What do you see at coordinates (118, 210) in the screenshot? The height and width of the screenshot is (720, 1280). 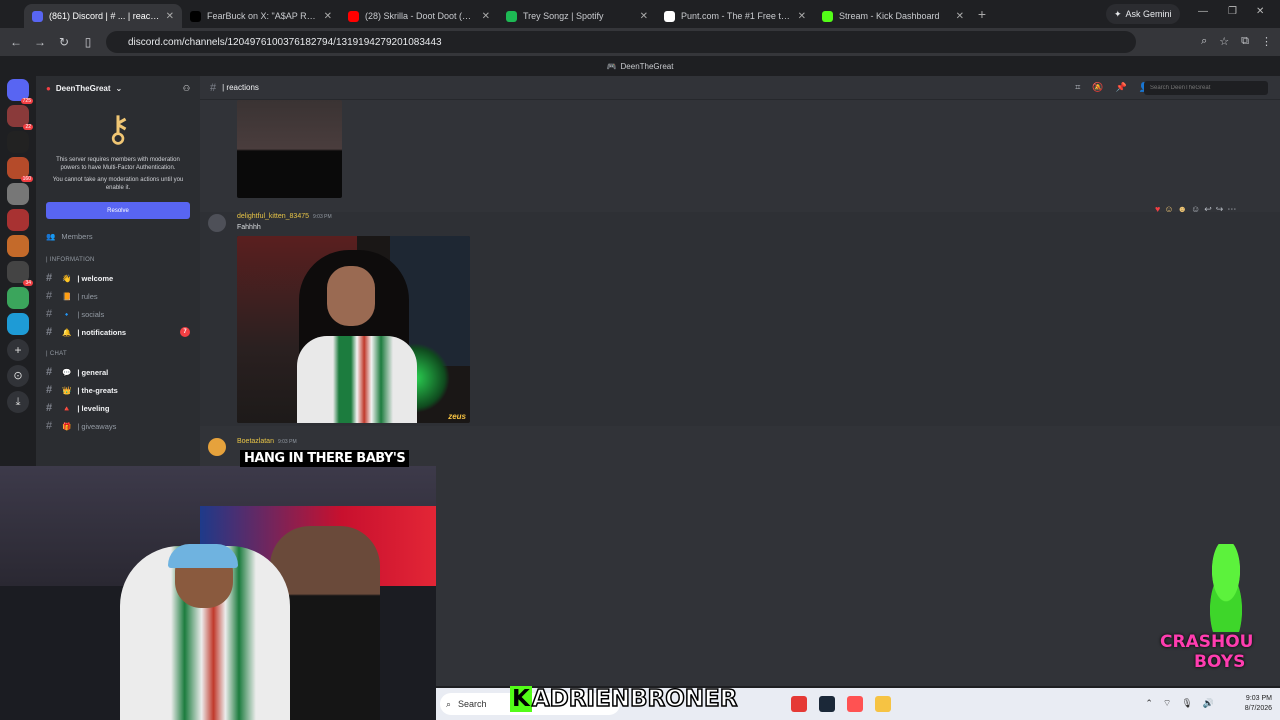 I see `resolve-button: Resolve` at bounding box center [118, 210].